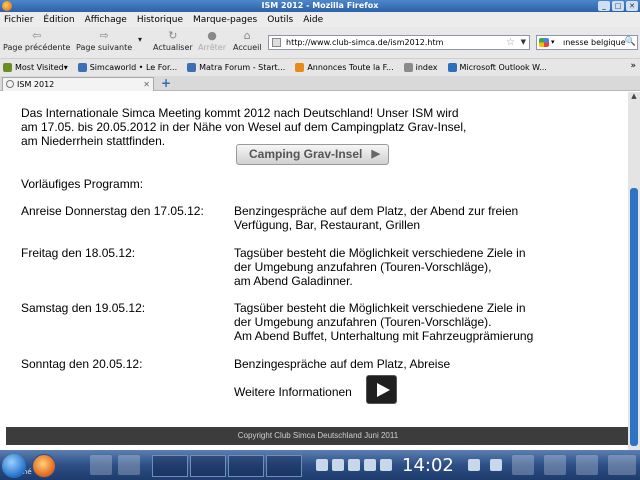  I want to click on url-text: http://www.club-simca.de/ism2012.htm, so click(365, 42).